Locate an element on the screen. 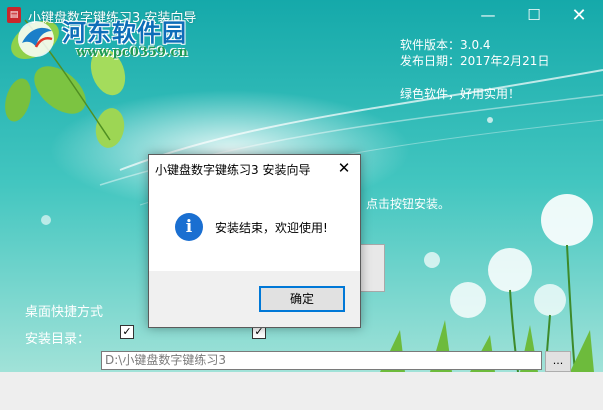 This screenshot has height=410, width=603. dialog-close-button: ✕ is located at coordinates (344, 168).